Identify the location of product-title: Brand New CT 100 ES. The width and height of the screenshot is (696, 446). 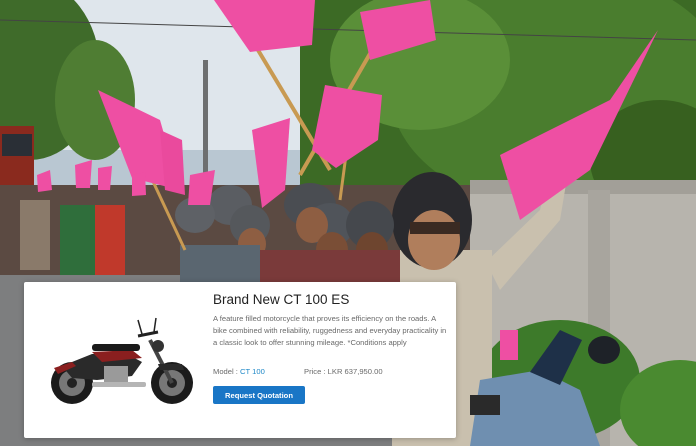
(281, 299).